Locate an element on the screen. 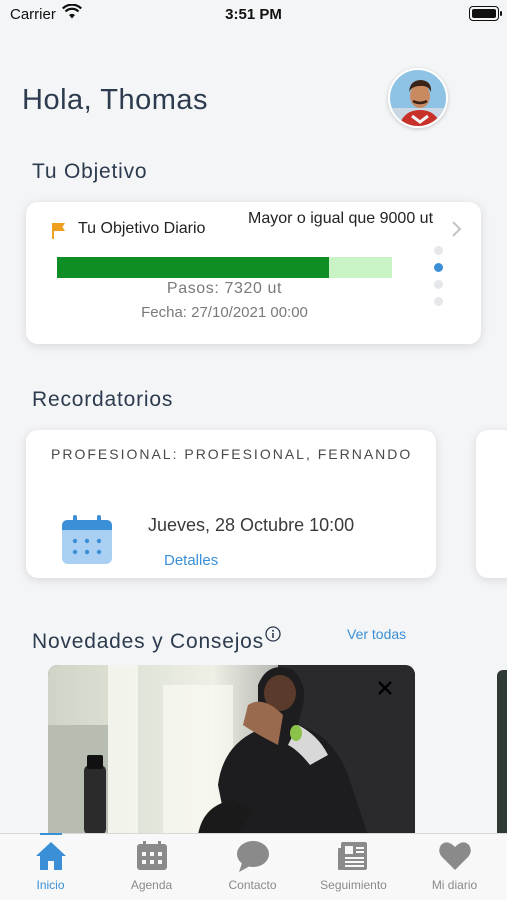 The height and width of the screenshot is (900, 507). news-image is located at coordinates (231, 750).